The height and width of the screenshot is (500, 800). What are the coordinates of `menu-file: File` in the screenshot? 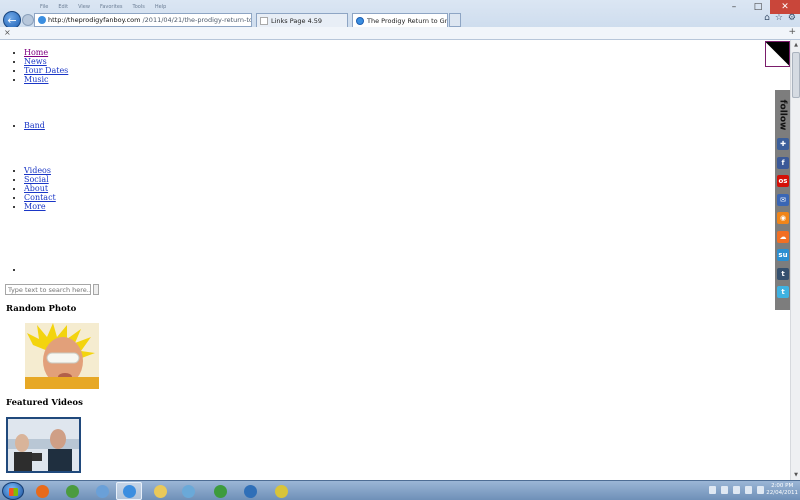 It's located at (44, 7).